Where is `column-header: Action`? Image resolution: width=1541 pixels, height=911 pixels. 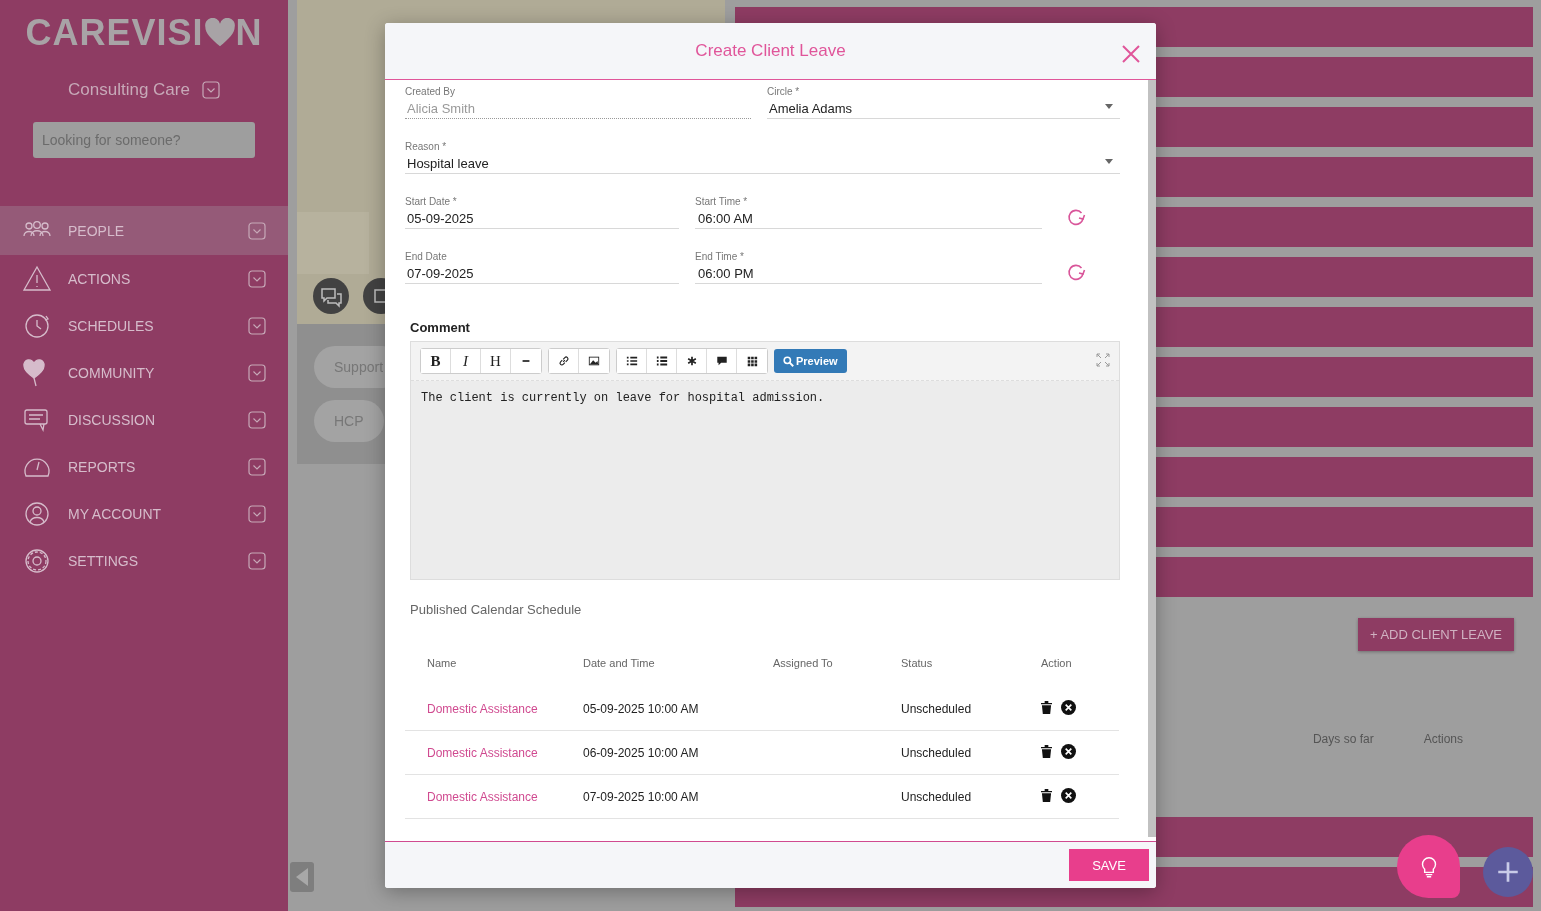
column-header: Action is located at coordinates (1057, 664).